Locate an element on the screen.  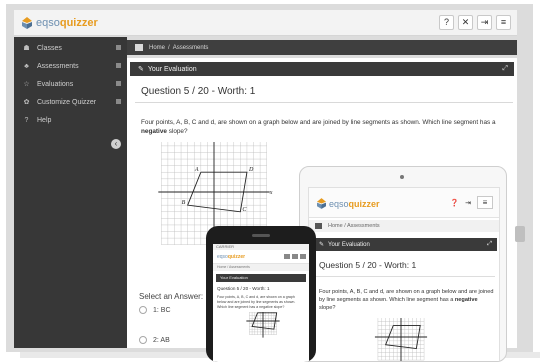
sidebar-item-label: Classes is located at coordinates (49, 48).